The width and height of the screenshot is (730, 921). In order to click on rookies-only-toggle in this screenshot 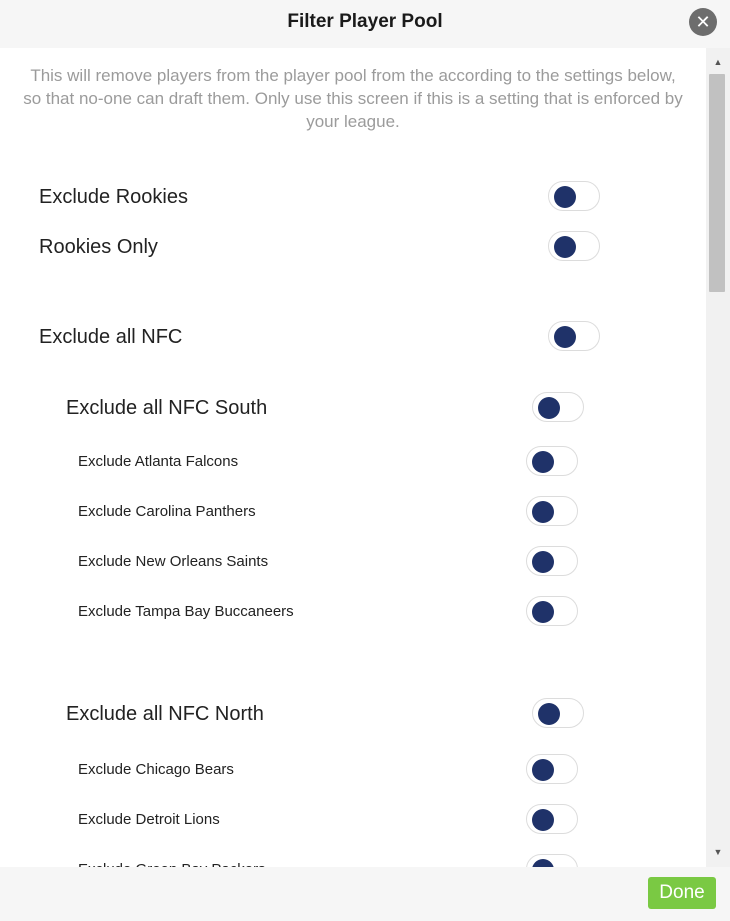, I will do `click(574, 246)`.